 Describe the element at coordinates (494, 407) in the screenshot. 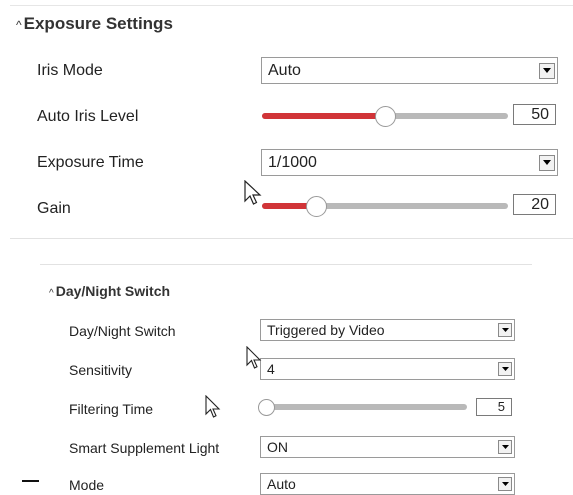

I see `filtering-time-input: 5` at that location.